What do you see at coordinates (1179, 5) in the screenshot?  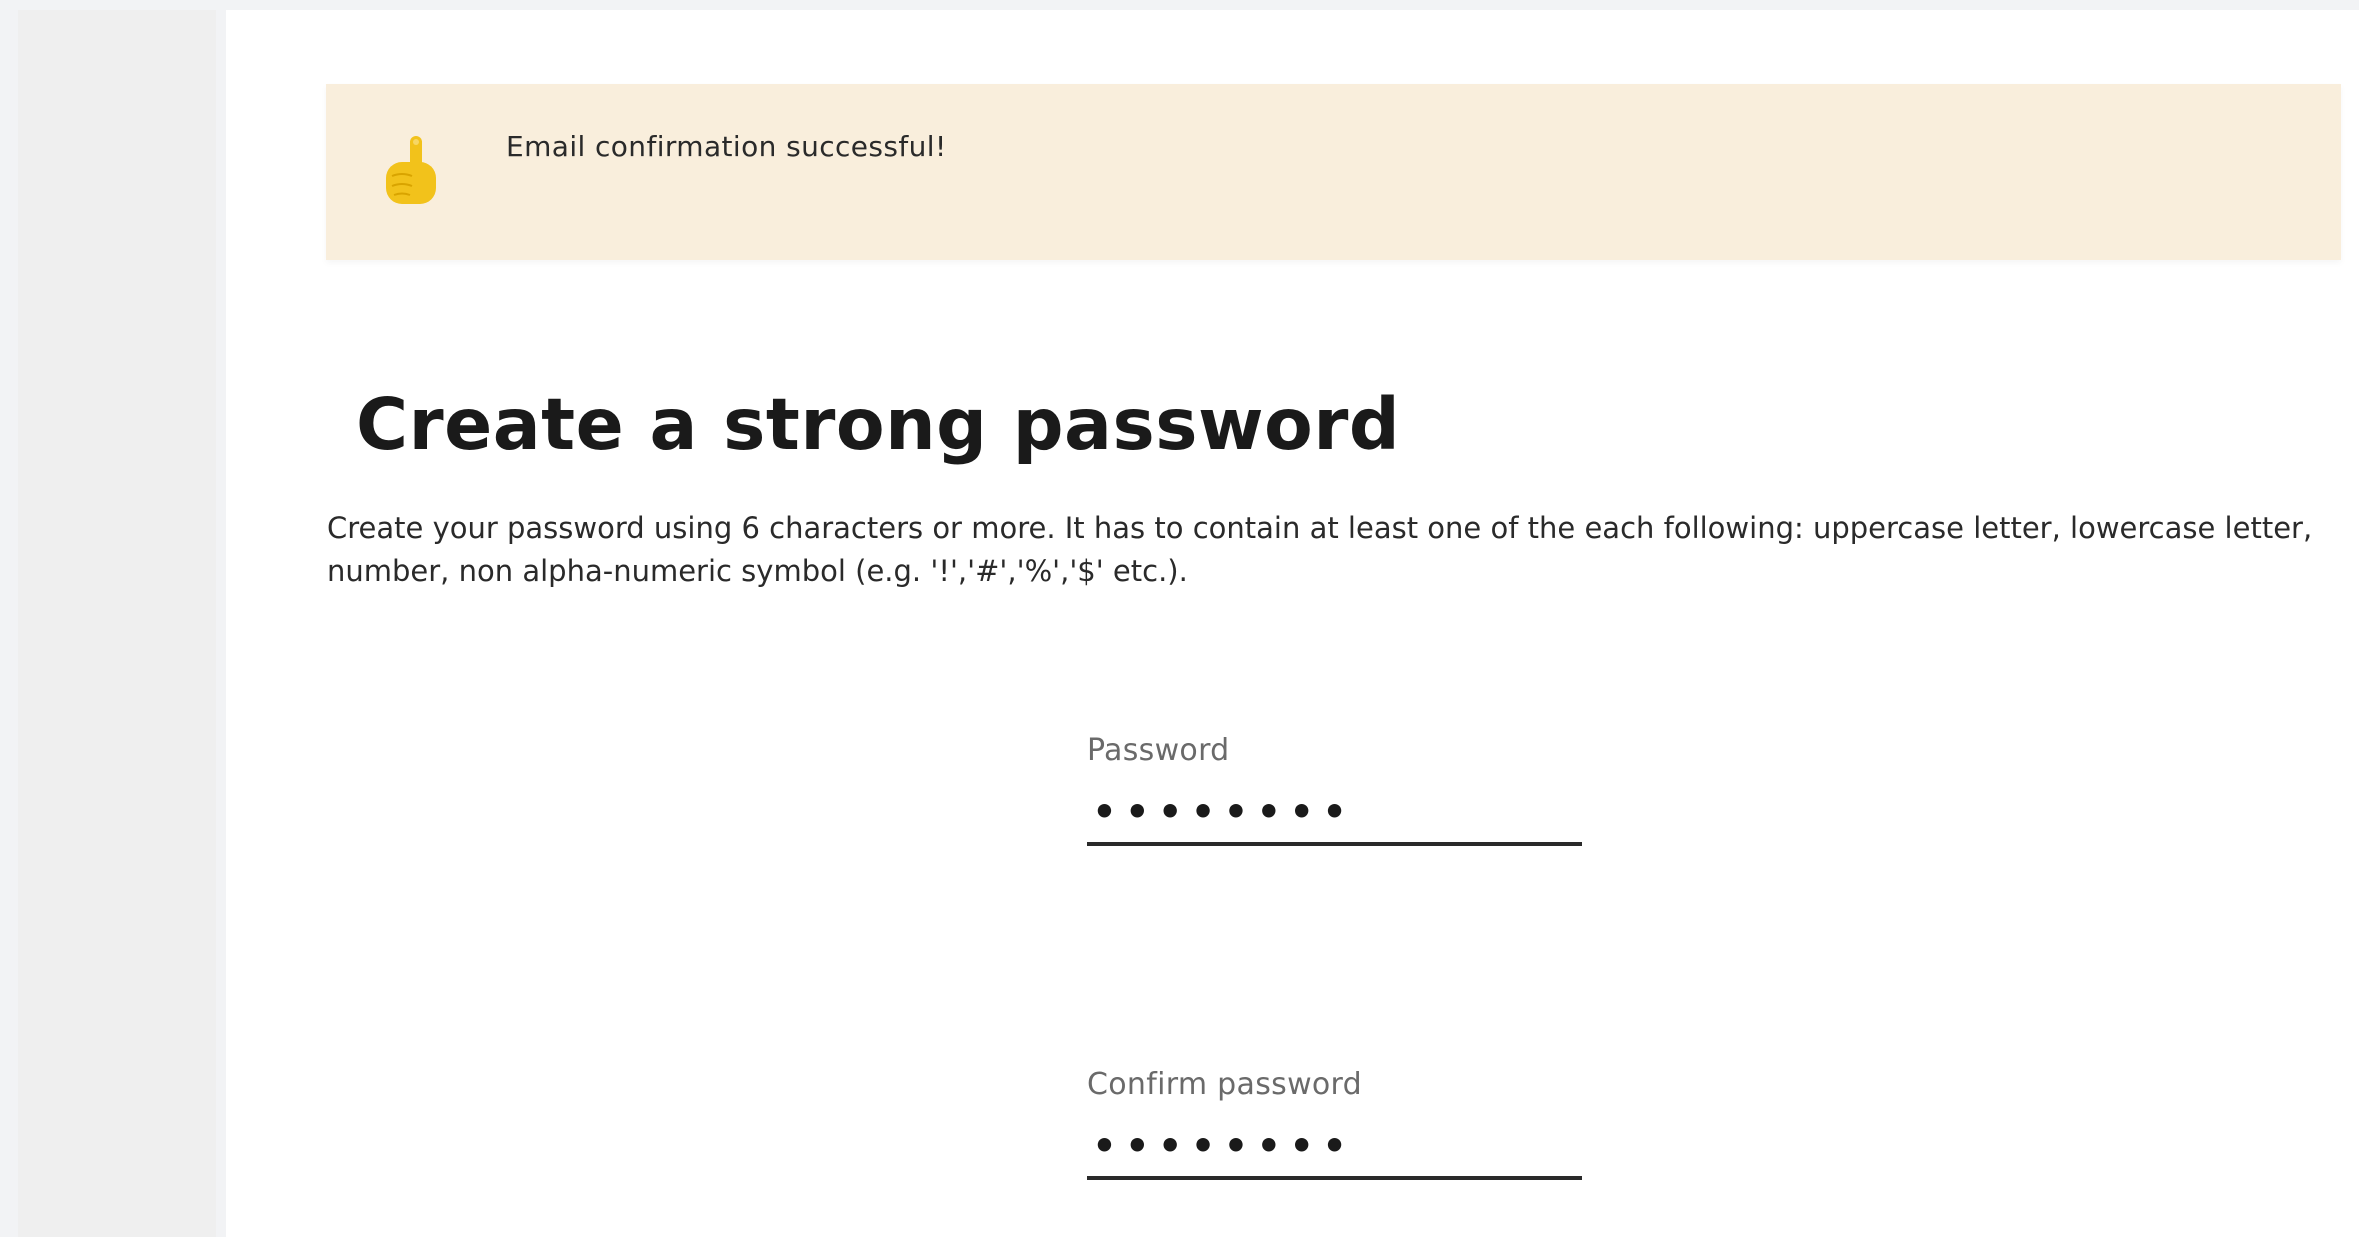 I see `top-strip` at bounding box center [1179, 5].